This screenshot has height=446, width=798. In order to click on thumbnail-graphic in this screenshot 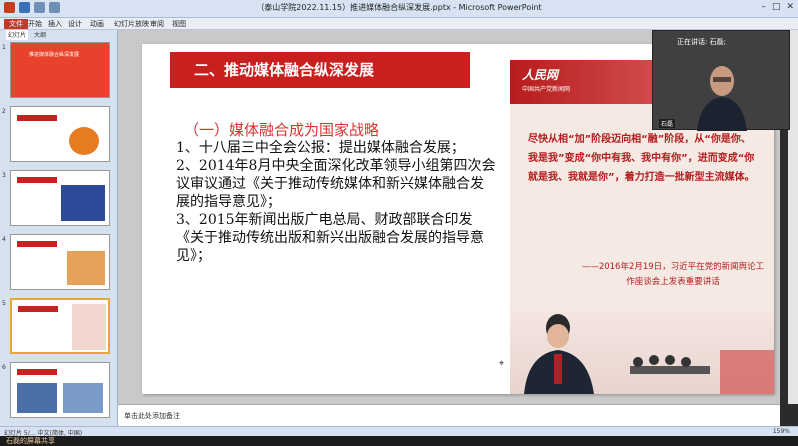, I will do `click(84, 141)`.